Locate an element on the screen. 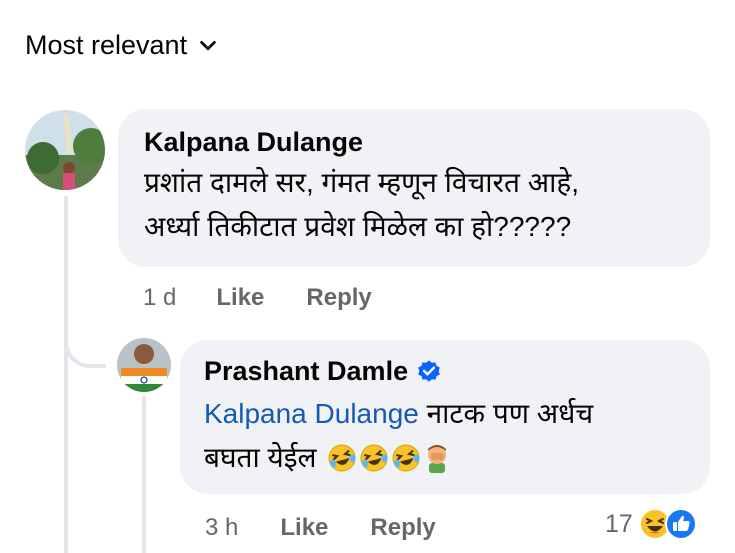 This screenshot has width=735, height=553. comment-actions: 1 d Like Reply is located at coordinates (257, 298).